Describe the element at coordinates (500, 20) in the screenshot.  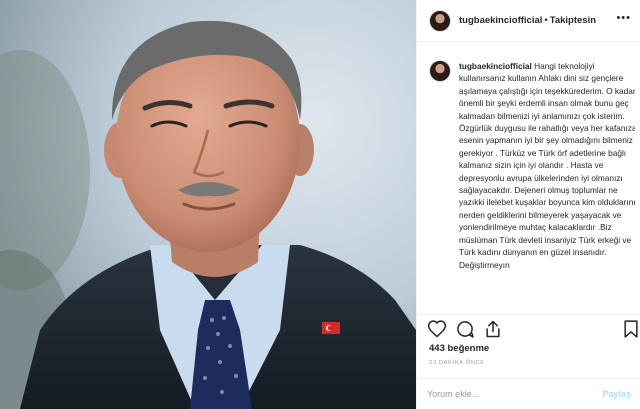
I see `header-username: tugbaekinciofficial` at that location.